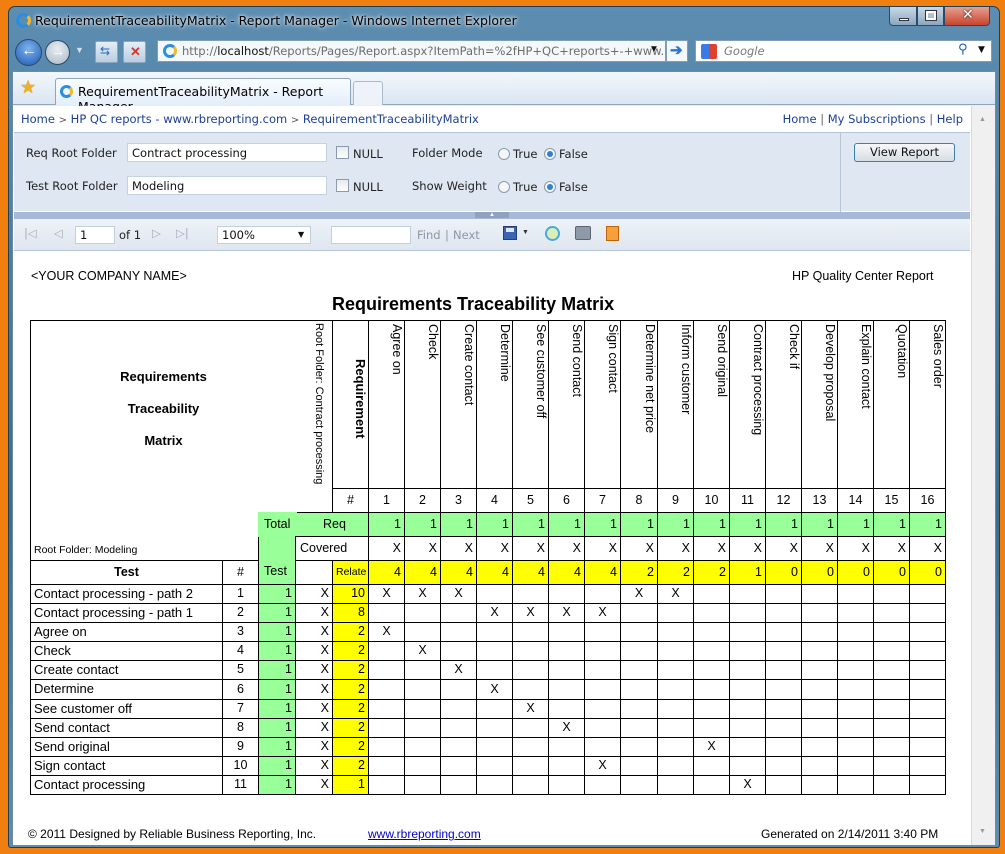 The width and height of the screenshot is (1005, 854). I want to click on breadcrumb-folder: HP QC reports - www.rbreporting.com, so click(179, 119).